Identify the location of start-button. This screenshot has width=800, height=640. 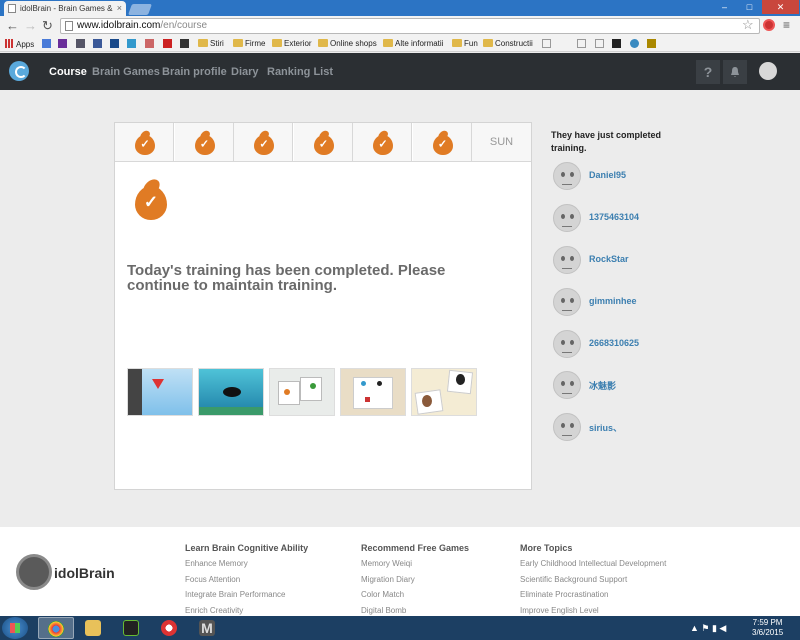
(15, 628).